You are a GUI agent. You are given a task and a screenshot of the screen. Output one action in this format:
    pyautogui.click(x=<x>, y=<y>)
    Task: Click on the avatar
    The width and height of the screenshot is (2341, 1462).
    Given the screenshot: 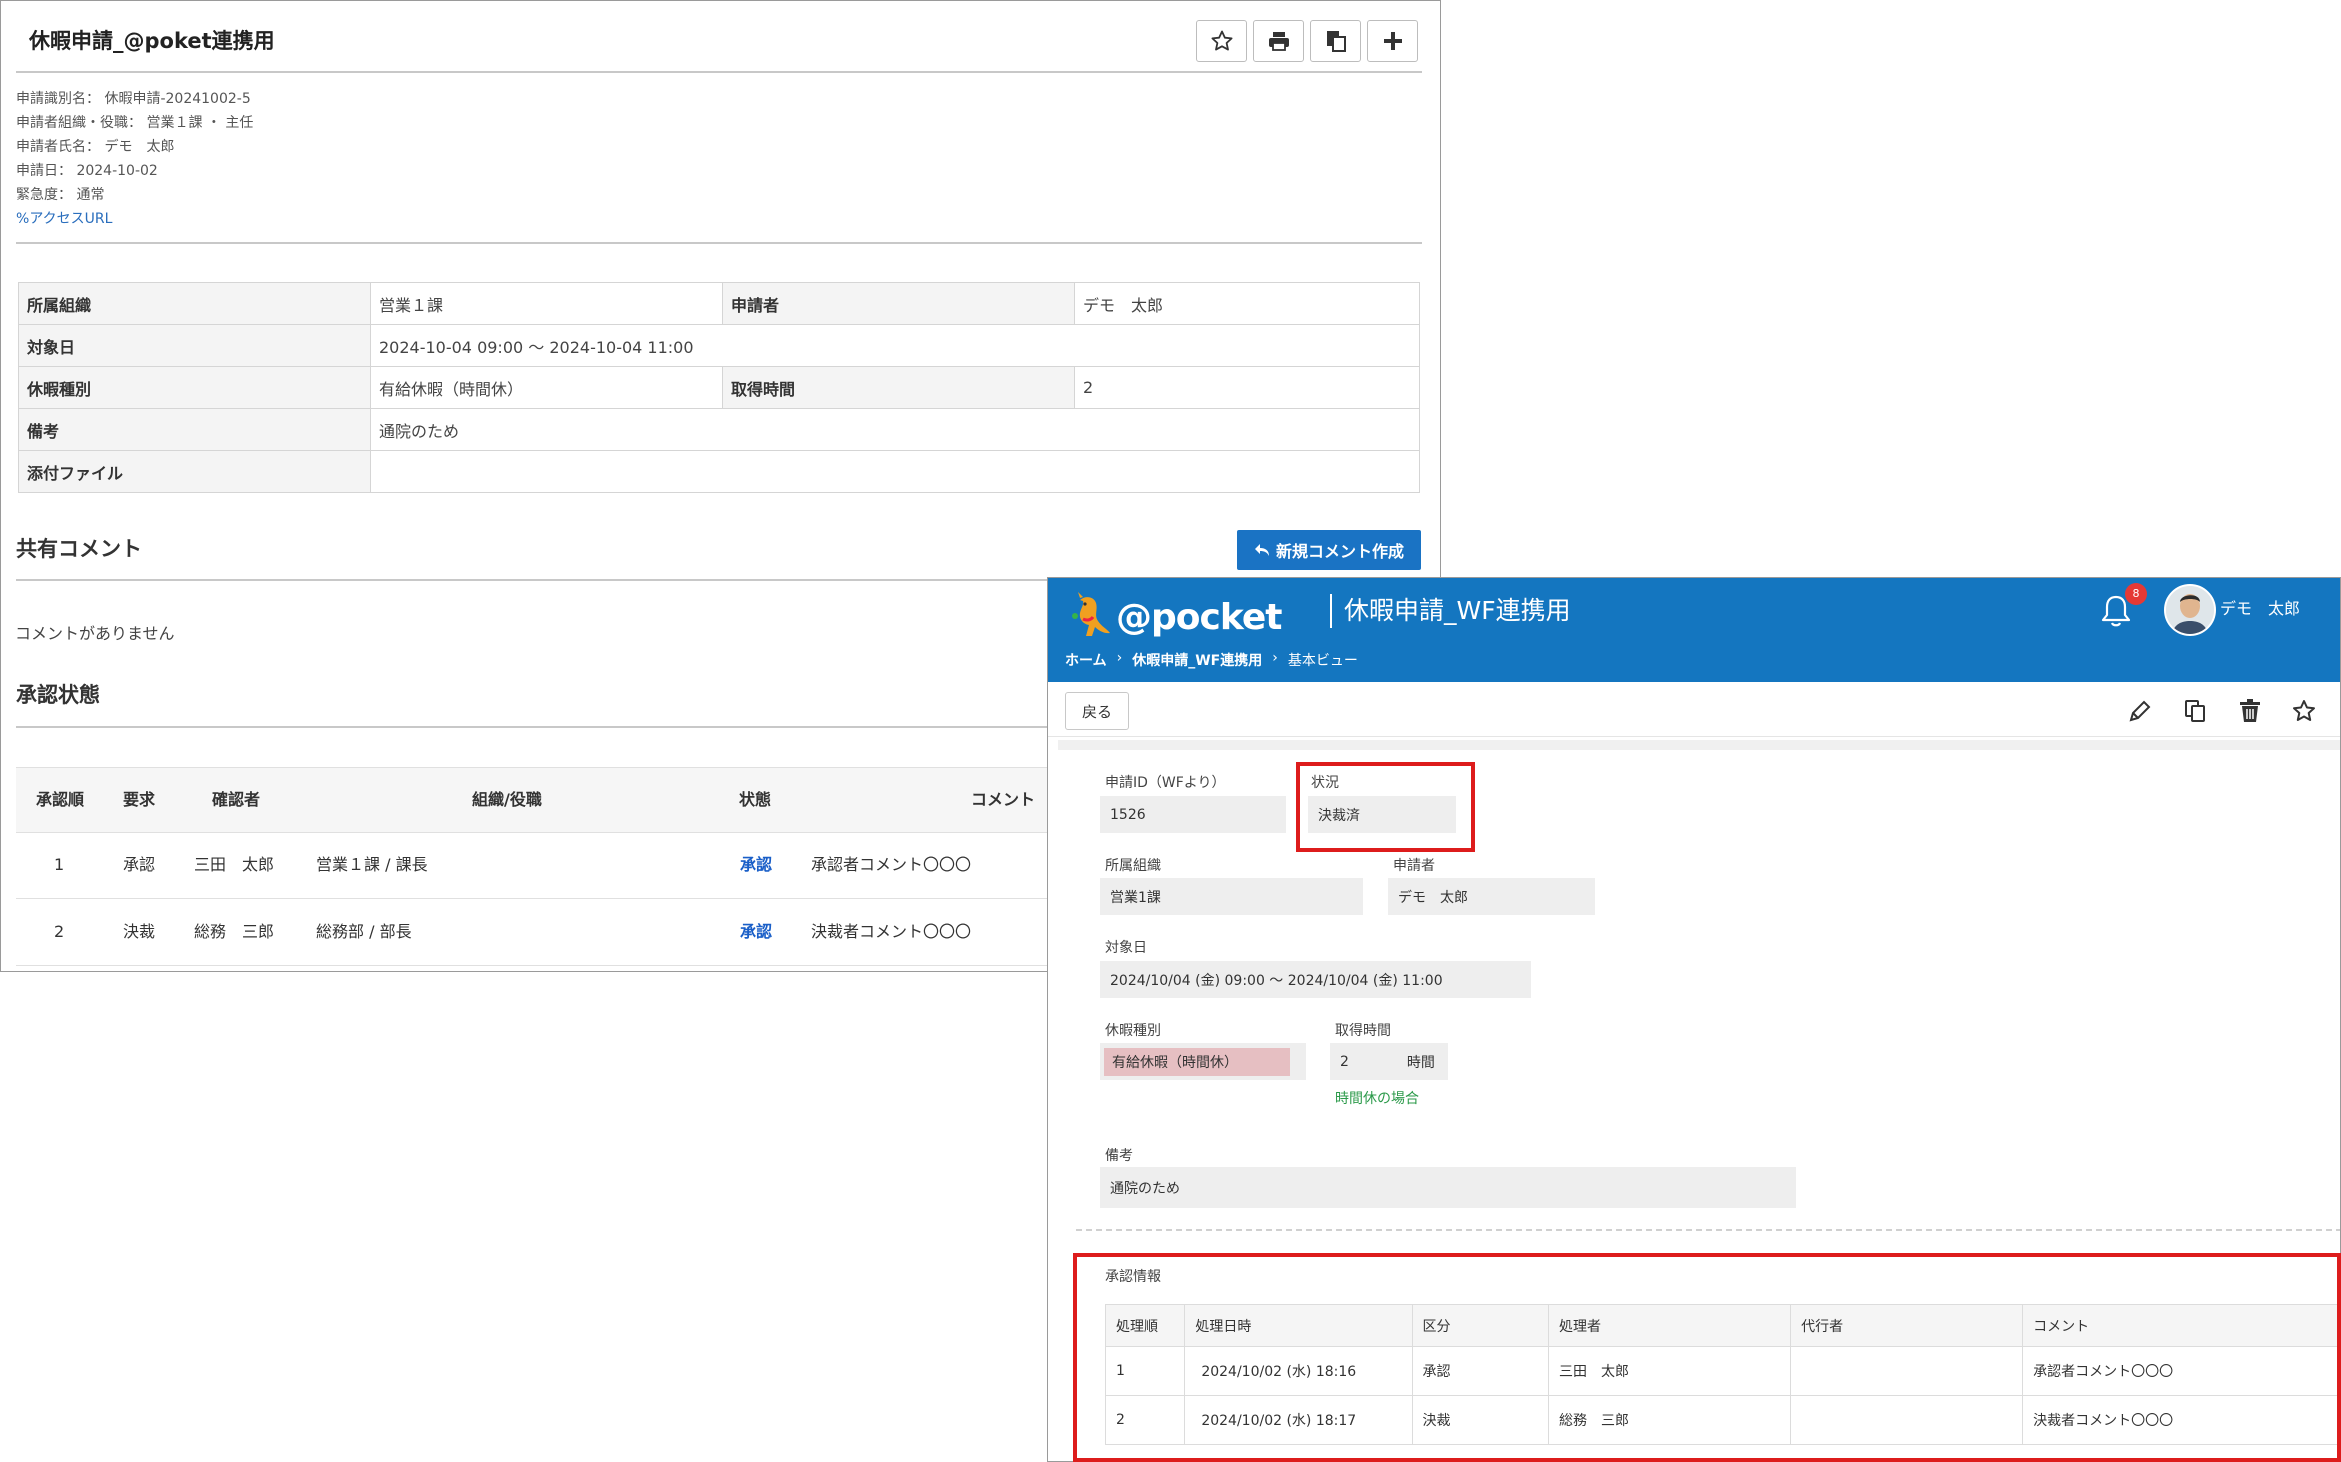 What is the action you would take?
    pyautogui.click(x=2190, y=610)
    